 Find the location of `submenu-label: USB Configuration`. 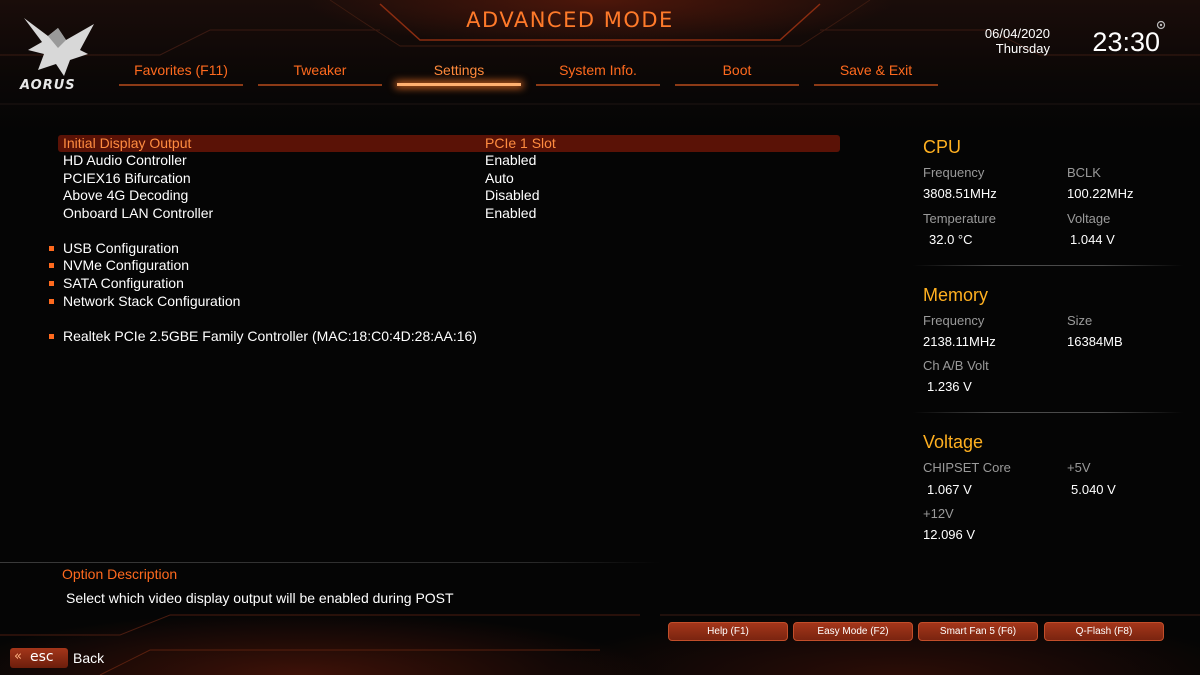

submenu-label: USB Configuration is located at coordinates (121, 248).